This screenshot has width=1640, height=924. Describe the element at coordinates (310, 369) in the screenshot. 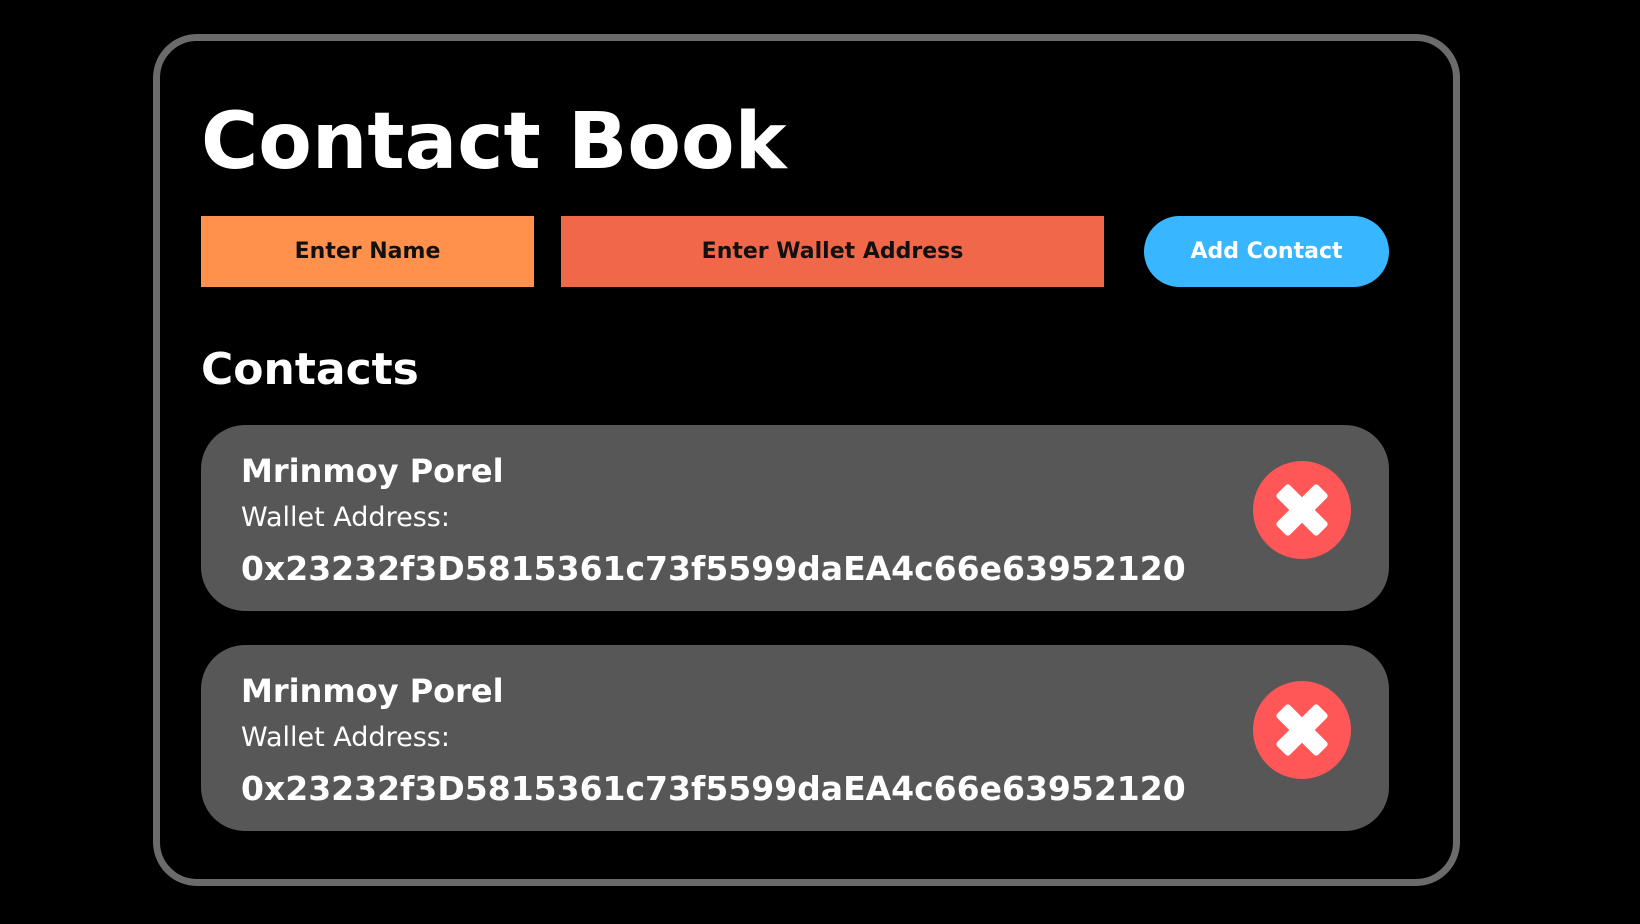

I see `contacts-heading: Contacts` at that location.